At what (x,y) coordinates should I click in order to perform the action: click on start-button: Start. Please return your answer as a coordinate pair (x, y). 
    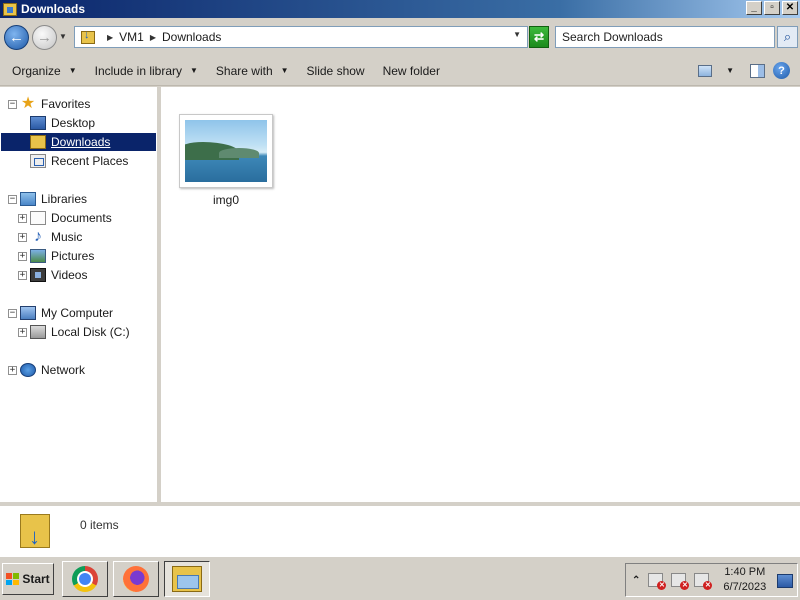
    Looking at the image, I should click on (28, 579).